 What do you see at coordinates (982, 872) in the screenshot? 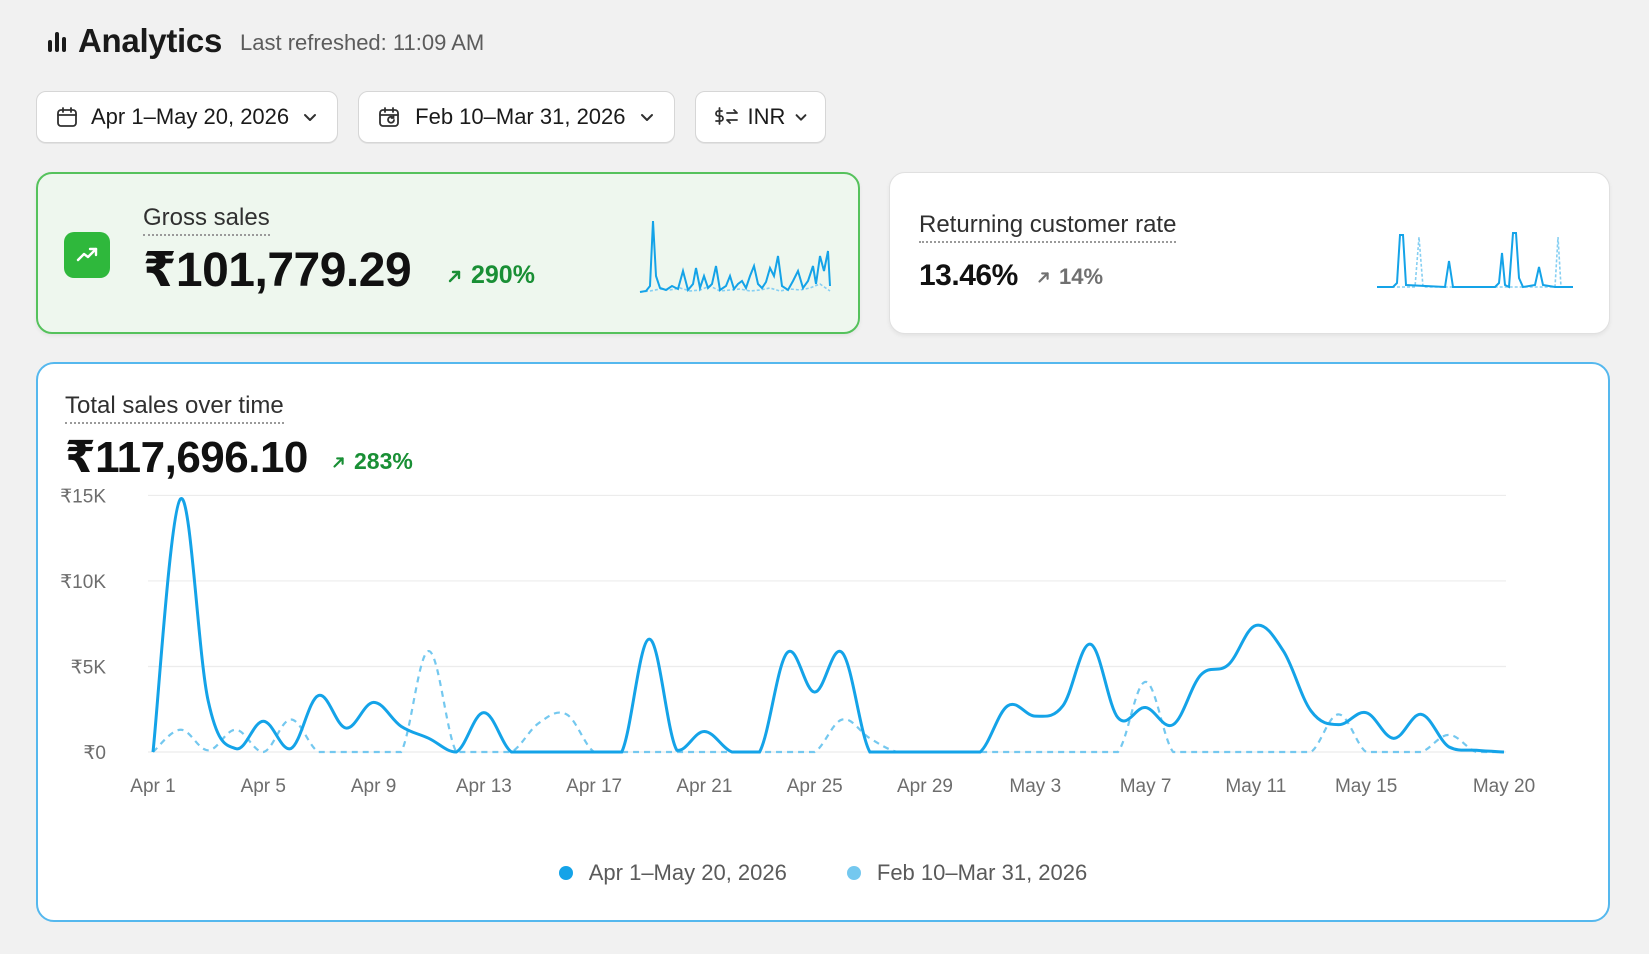
I see `legend-label-comparison: Feb 10–Mar 31, 2026` at bounding box center [982, 872].